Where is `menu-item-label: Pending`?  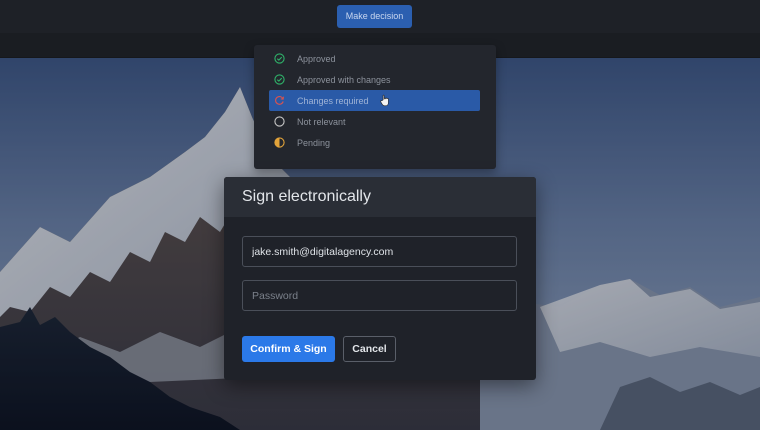
menu-item-label: Pending is located at coordinates (314, 142).